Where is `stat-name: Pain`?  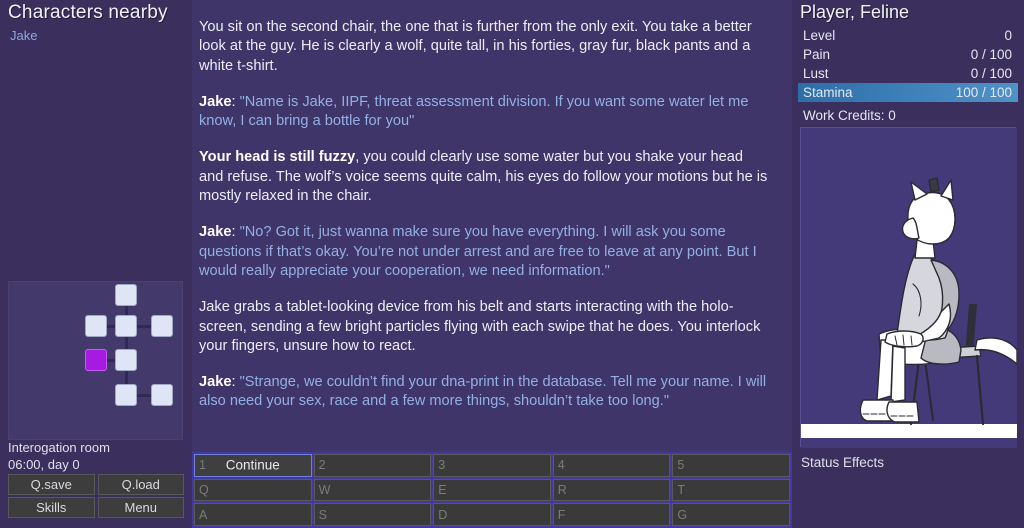 stat-name: Pain is located at coordinates (817, 54).